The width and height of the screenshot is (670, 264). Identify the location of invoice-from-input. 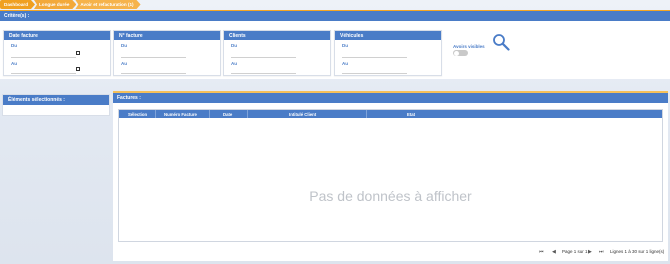
(153, 57).